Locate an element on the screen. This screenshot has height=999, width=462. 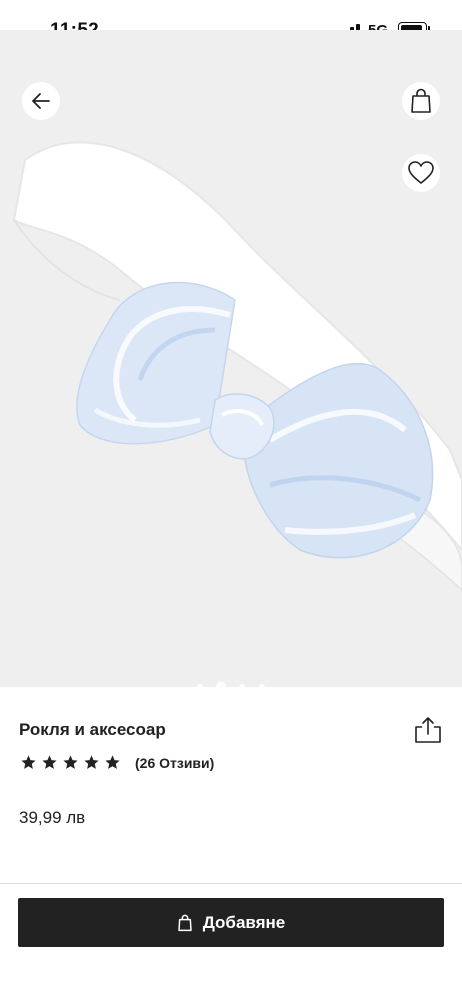
add-to-bag-label: Добавяне is located at coordinates (244, 922).